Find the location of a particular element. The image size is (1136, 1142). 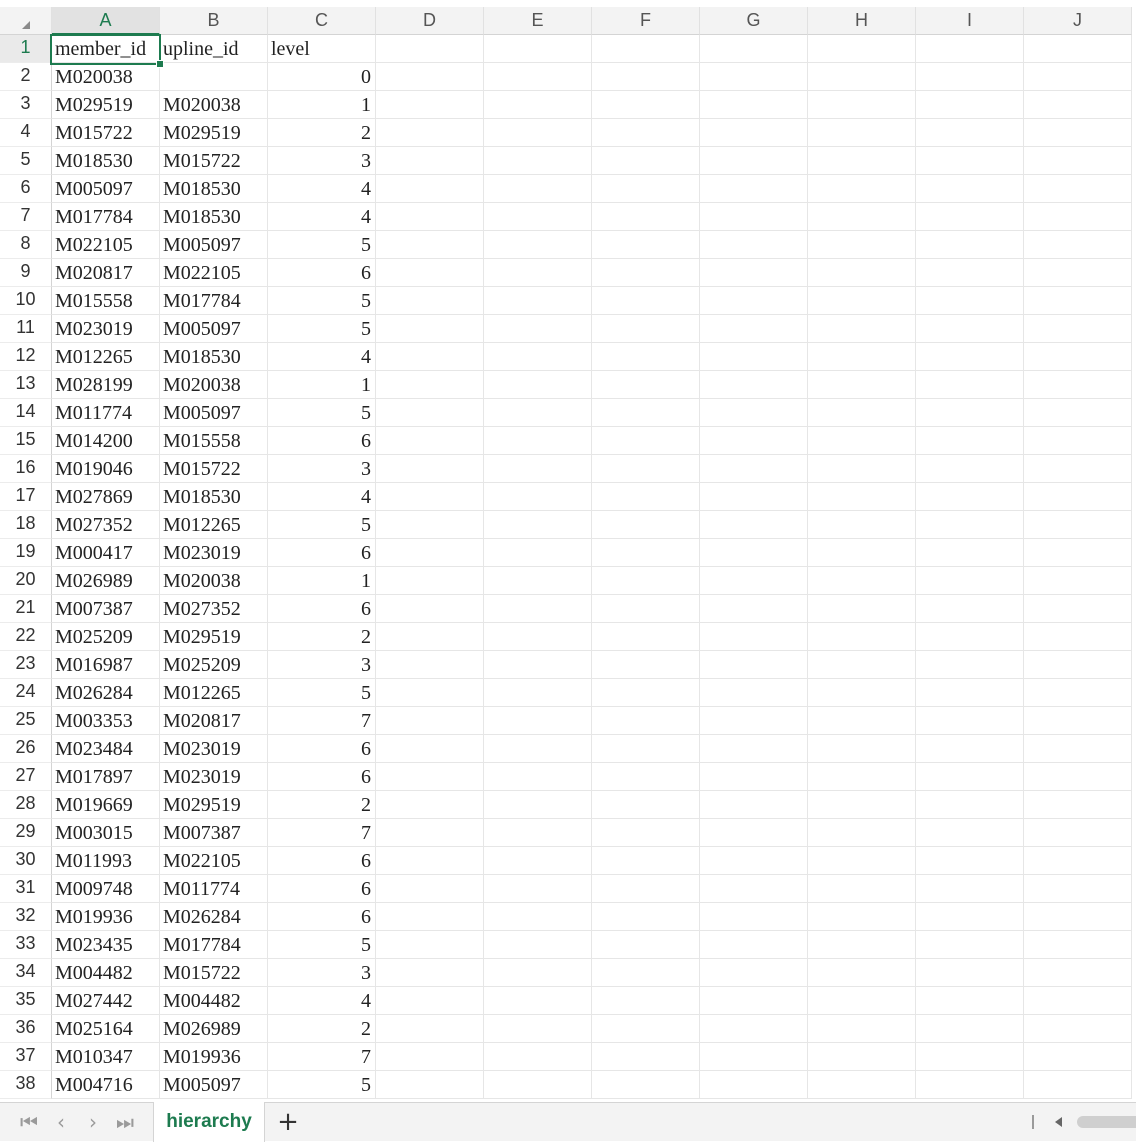

cell: M015722 is located at coordinates (214, 469).